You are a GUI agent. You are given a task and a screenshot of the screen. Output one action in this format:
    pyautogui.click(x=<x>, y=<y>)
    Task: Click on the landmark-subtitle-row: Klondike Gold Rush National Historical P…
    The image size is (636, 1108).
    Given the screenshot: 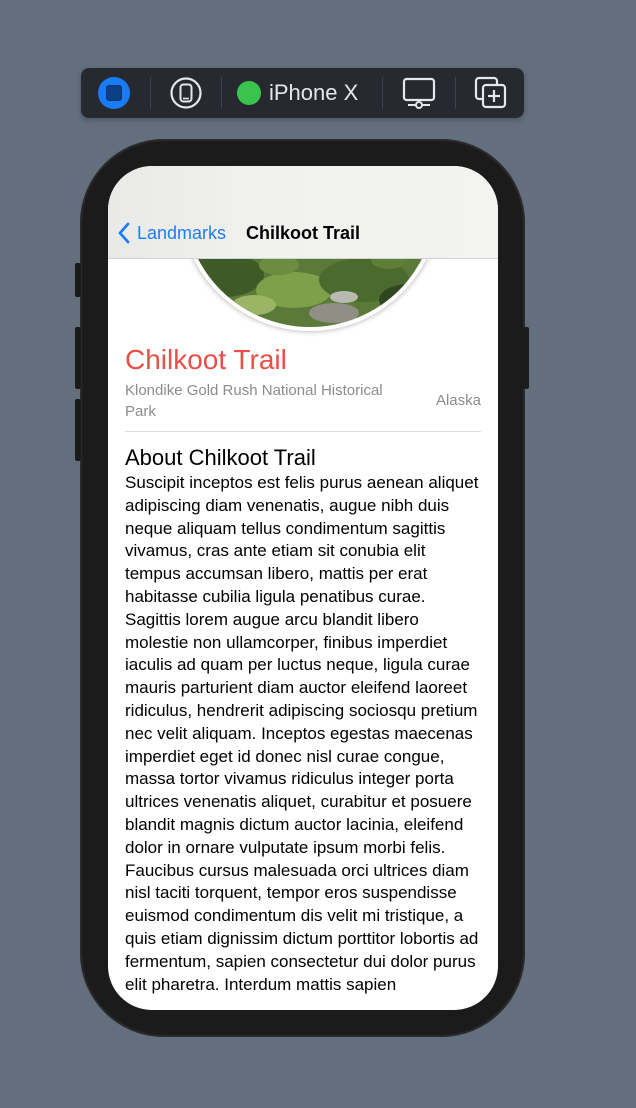 What is the action you would take?
    pyautogui.click(x=303, y=401)
    